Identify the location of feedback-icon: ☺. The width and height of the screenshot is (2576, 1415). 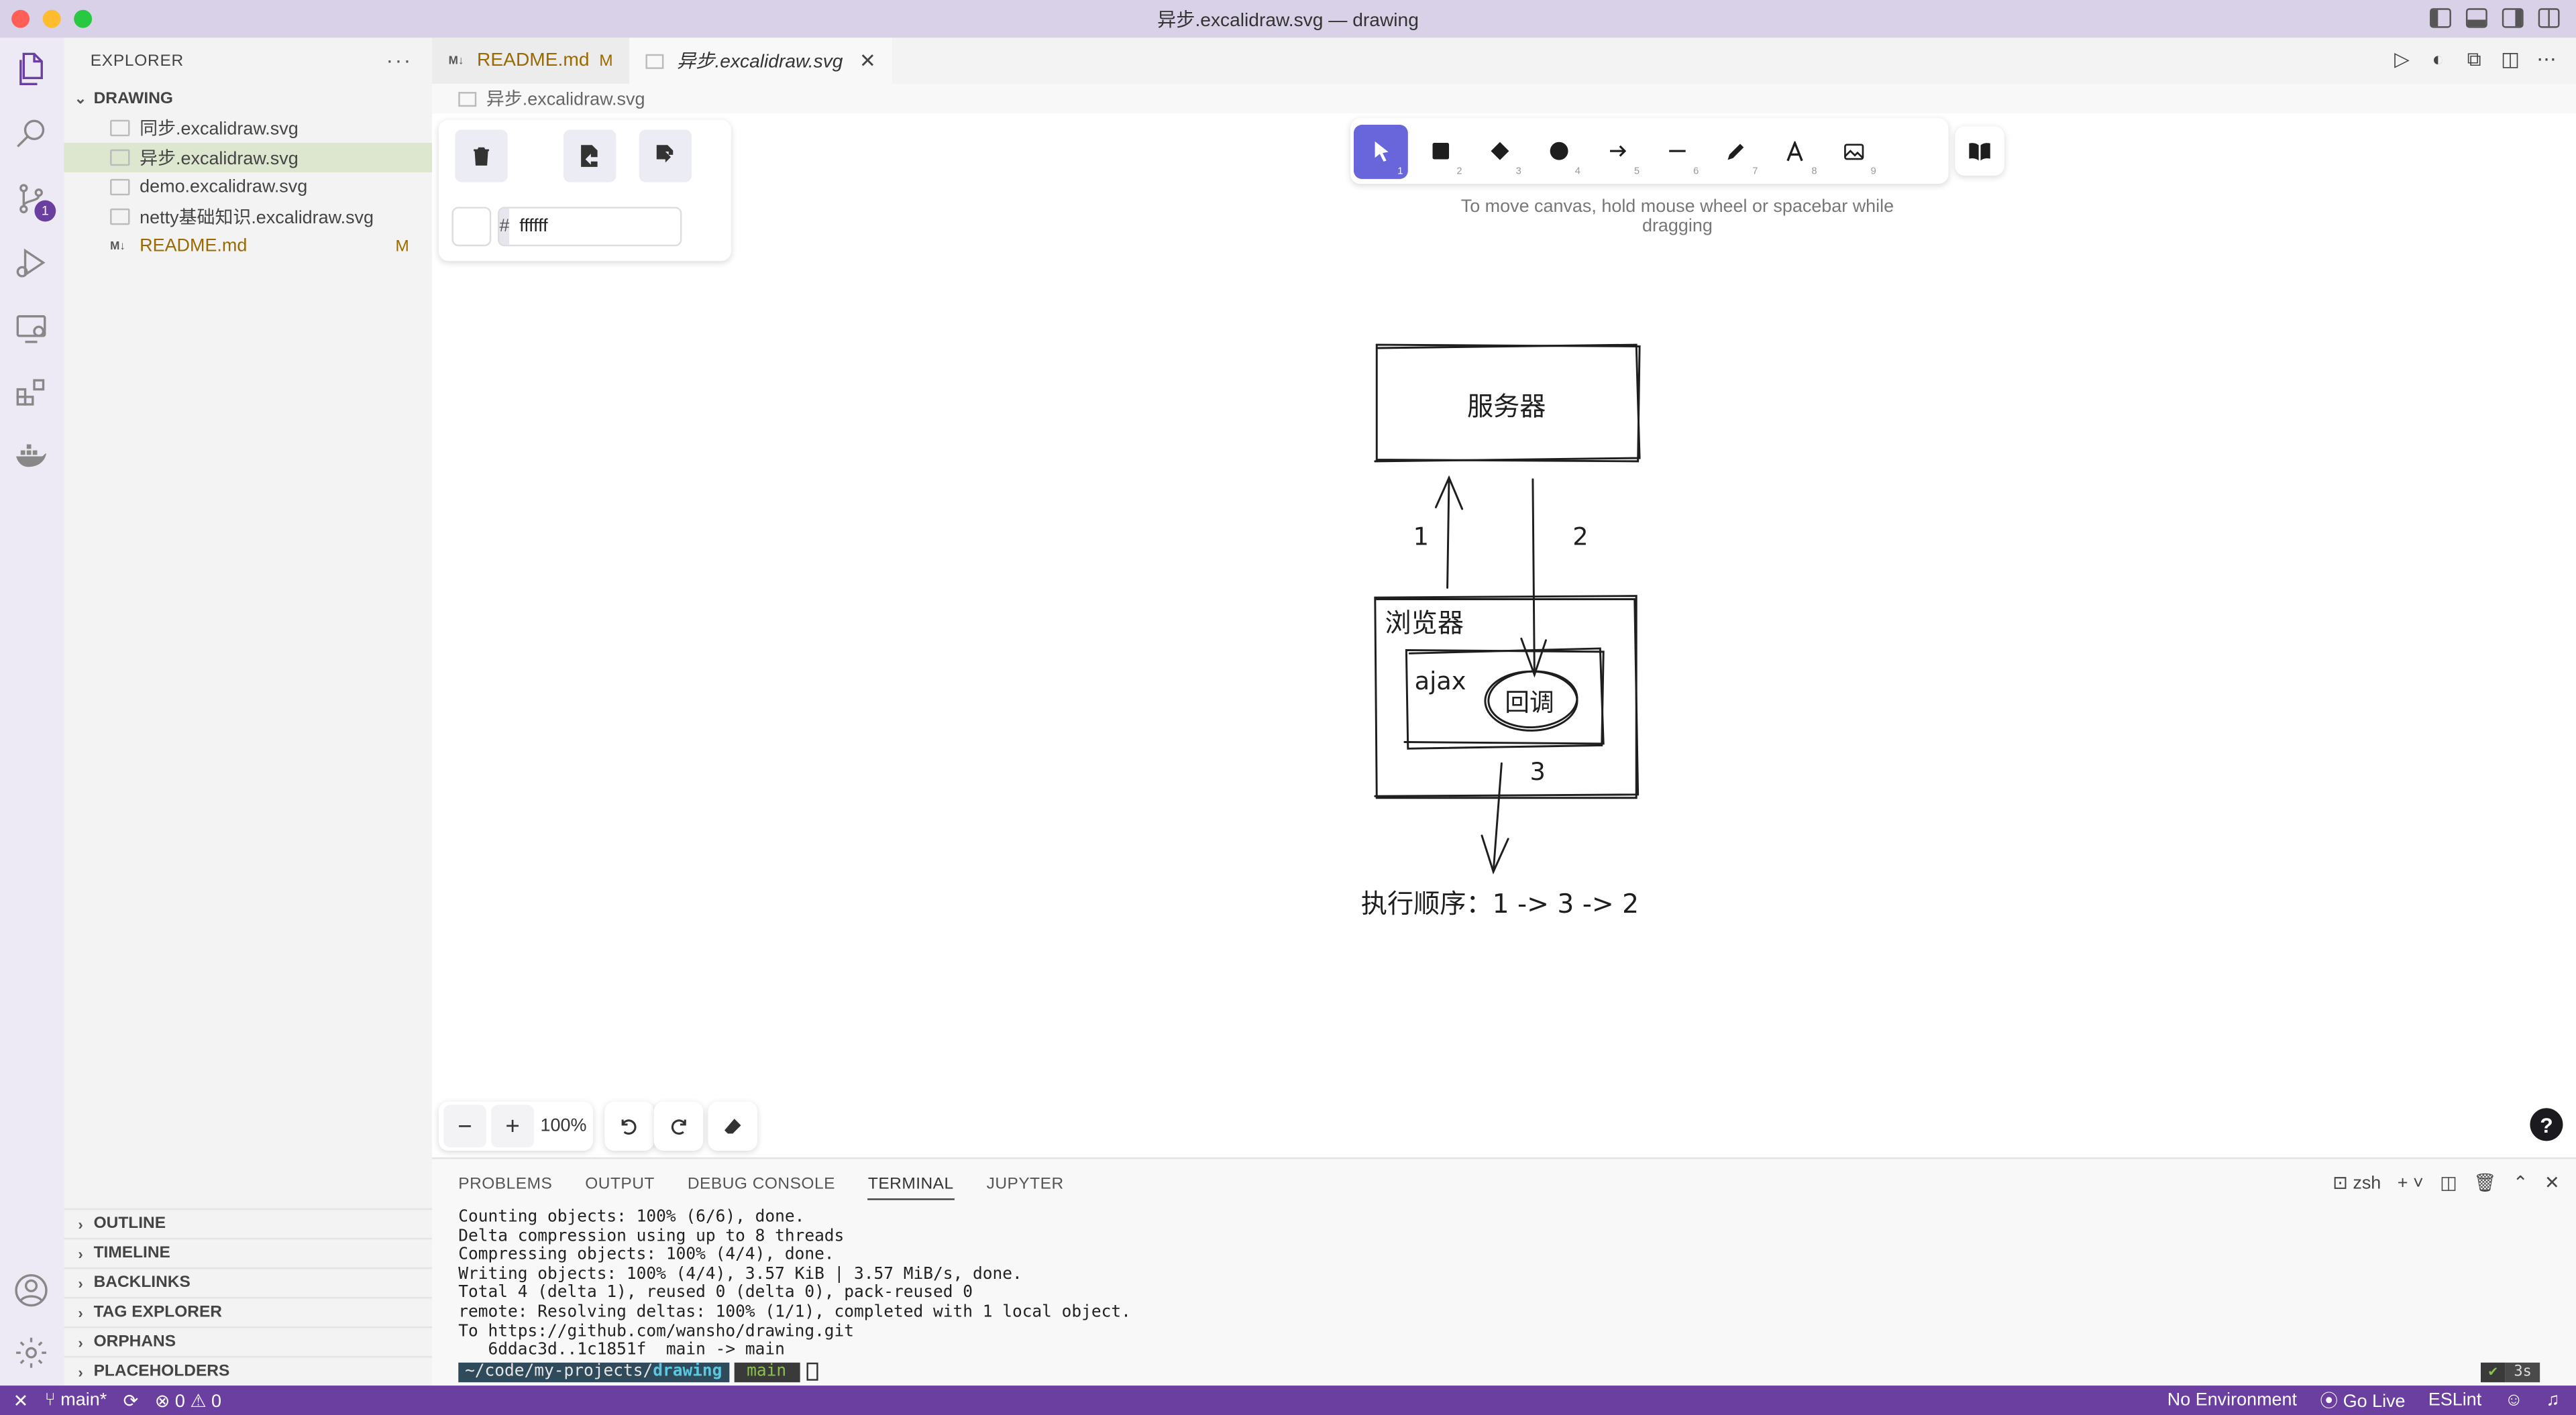
(2514, 1400).